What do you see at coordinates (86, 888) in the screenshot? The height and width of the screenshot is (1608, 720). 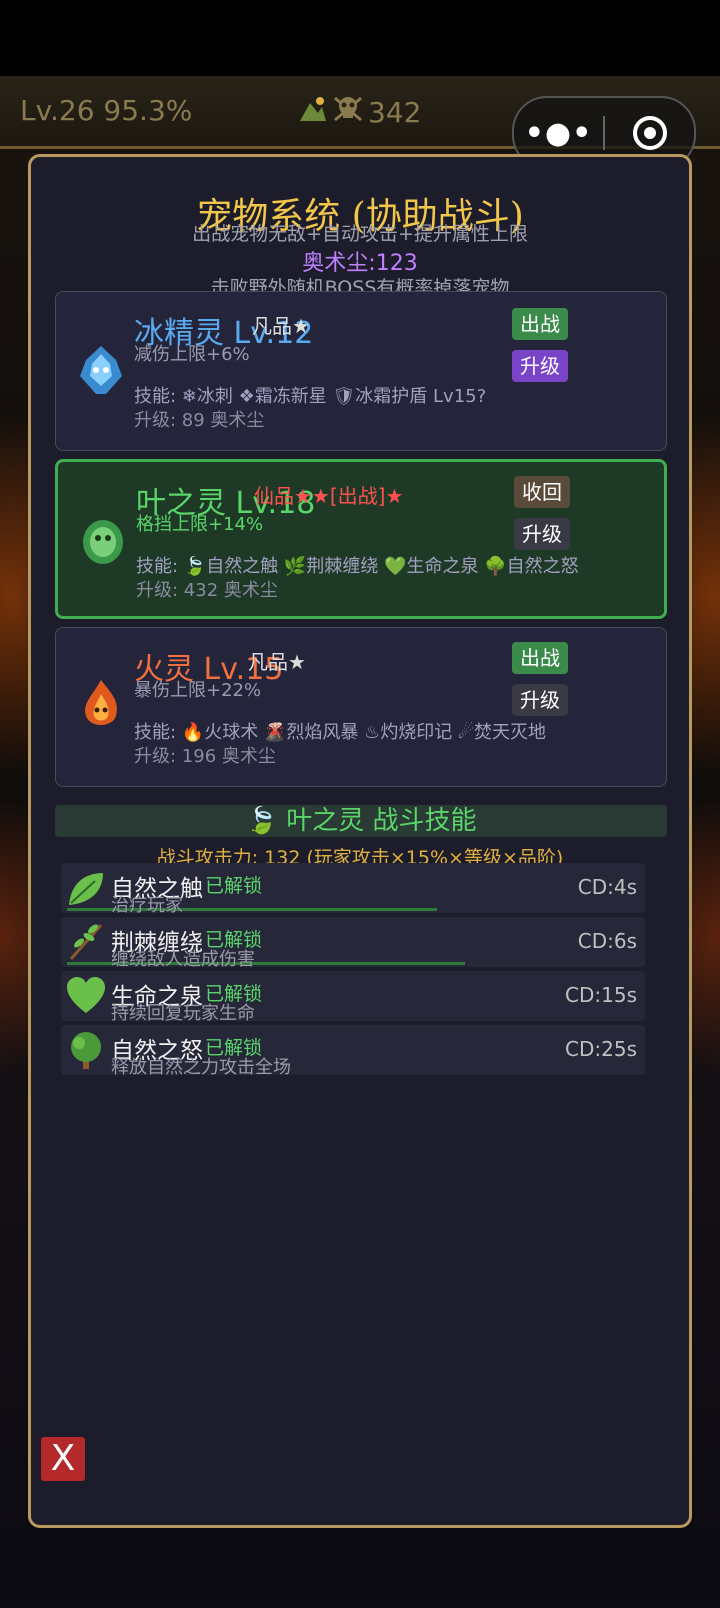 I see `leaf-icon` at bounding box center [86, 888].